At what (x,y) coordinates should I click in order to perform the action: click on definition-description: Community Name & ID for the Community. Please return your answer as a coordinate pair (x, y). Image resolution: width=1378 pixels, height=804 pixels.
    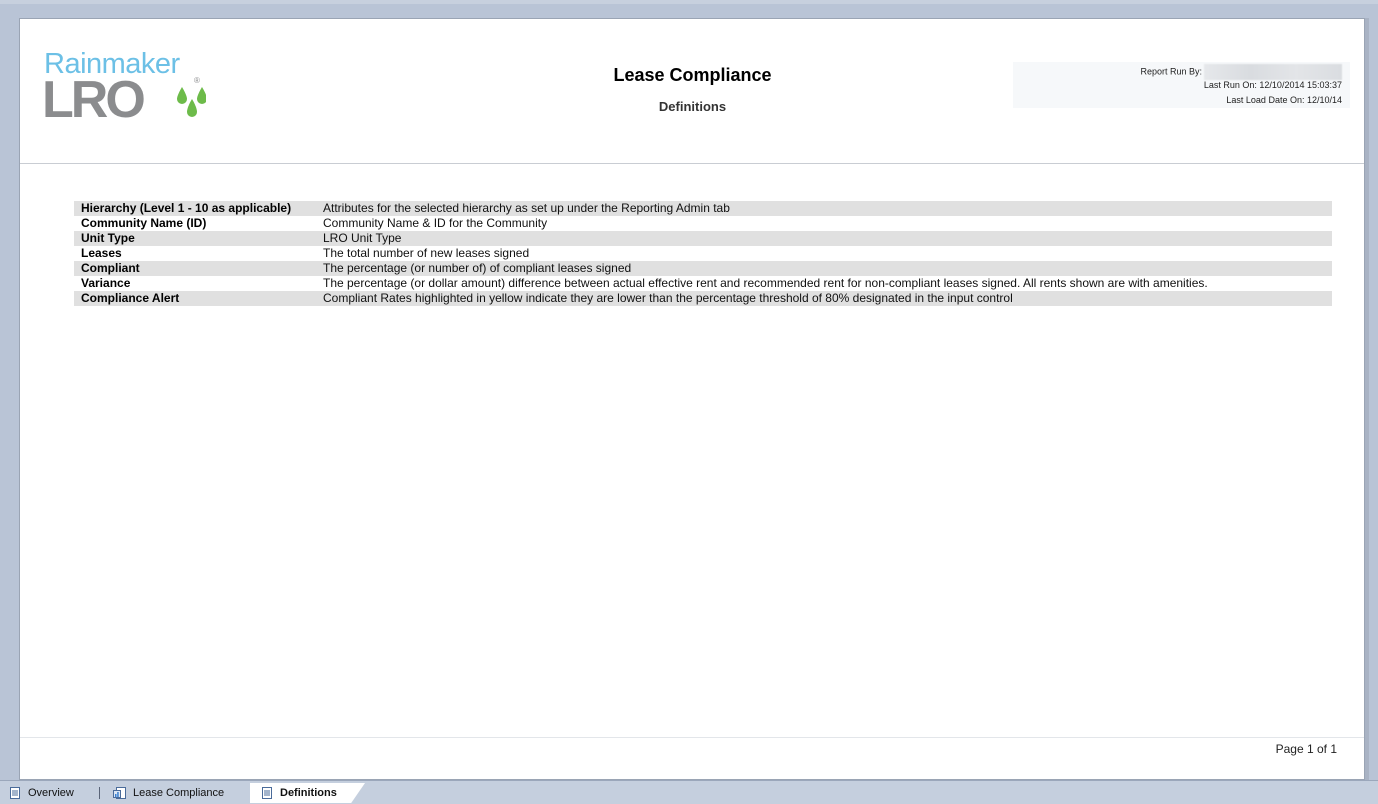
    Looking at the image, I should click on (824, 223).